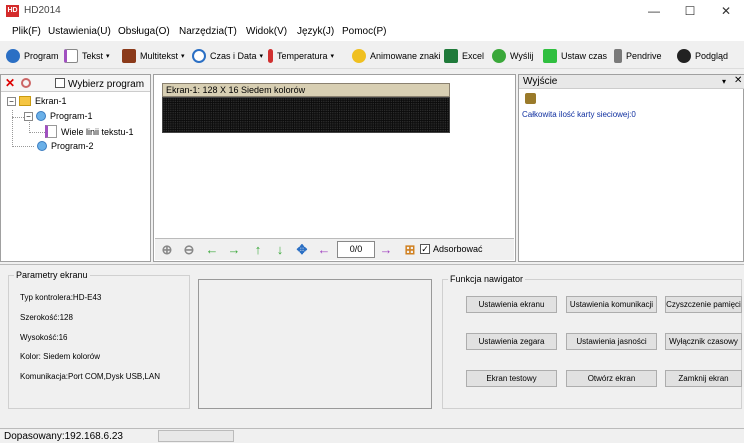 The width and height of the screenshot is (744, 443). Describe the element at coordinates (638, 56) in the screenshot. I see `pendrive-button: Pendrive` at that location.